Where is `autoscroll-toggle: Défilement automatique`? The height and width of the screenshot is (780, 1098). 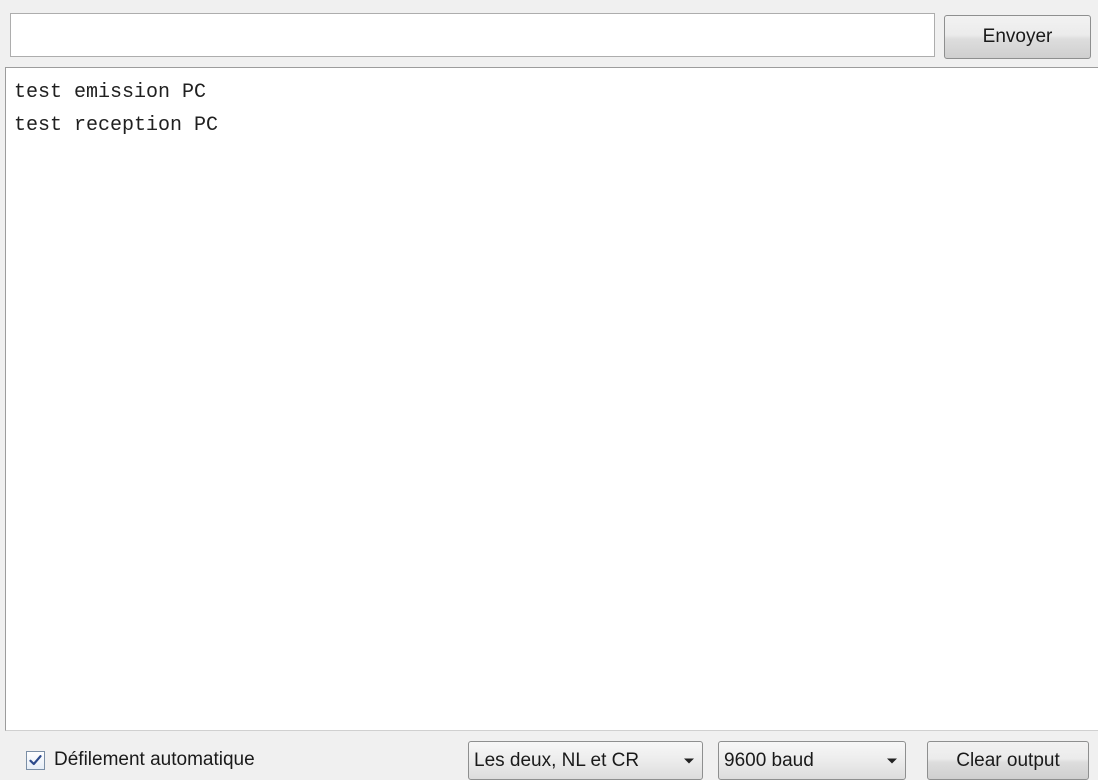 autoscroll-toggle: Défilement automatique is located at coordinates (140, 760).